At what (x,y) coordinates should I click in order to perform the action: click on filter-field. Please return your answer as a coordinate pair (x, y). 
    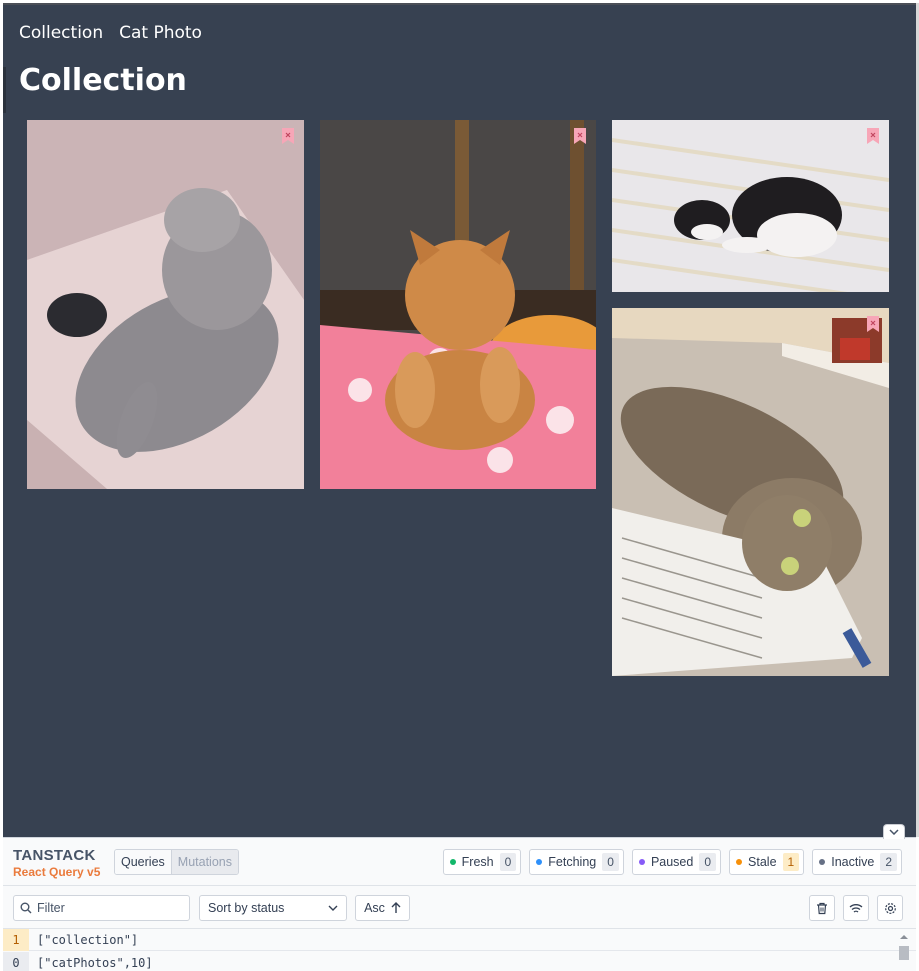
    Looking at the image, I should click on (101, 908).